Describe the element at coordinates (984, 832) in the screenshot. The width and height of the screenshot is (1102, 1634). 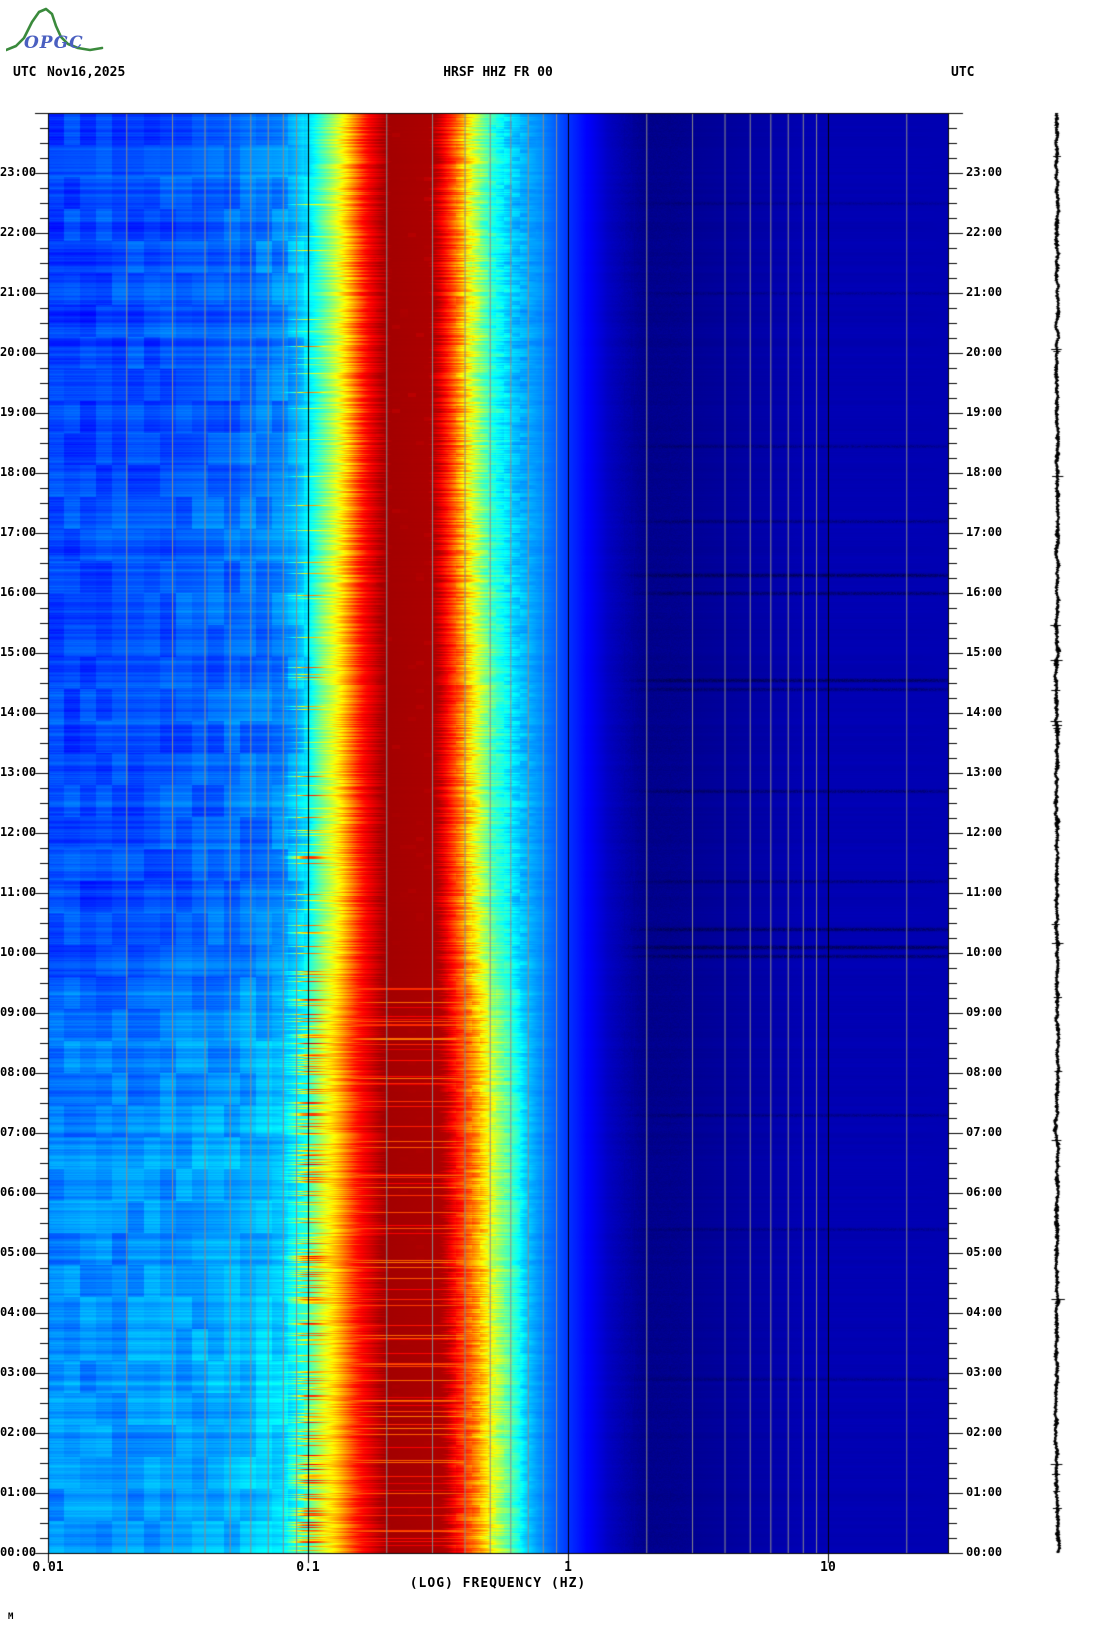
I see `time-label-right: 12:00` at that location.